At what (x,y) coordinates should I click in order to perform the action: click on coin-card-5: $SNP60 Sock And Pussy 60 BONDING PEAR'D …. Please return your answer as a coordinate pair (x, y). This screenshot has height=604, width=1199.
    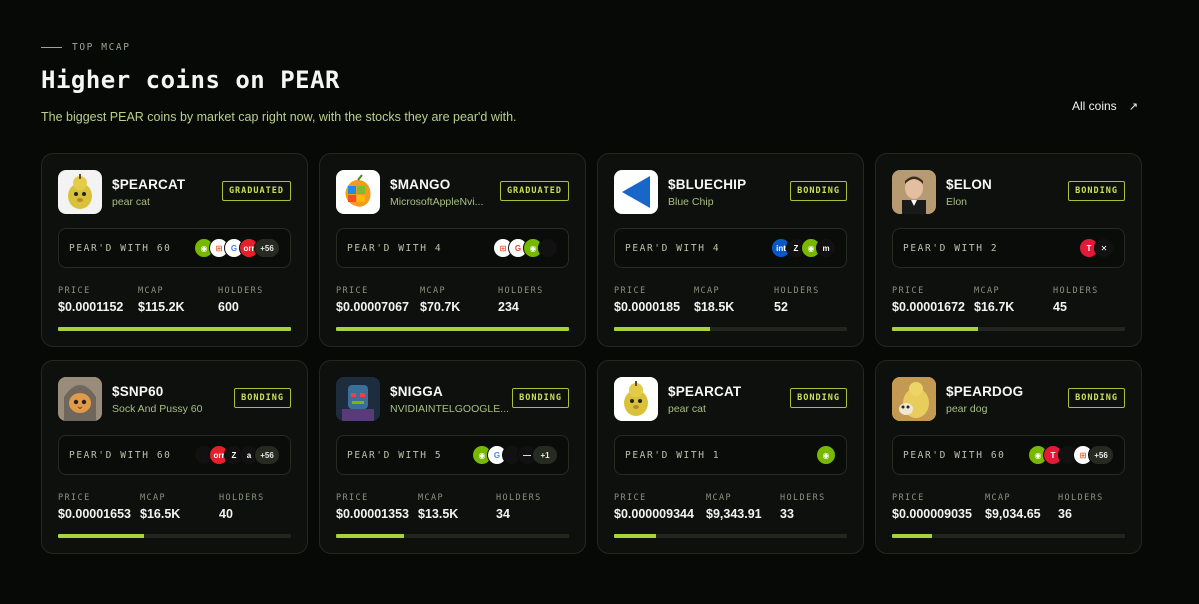
    Looking at the image, I should click on (174, 457).